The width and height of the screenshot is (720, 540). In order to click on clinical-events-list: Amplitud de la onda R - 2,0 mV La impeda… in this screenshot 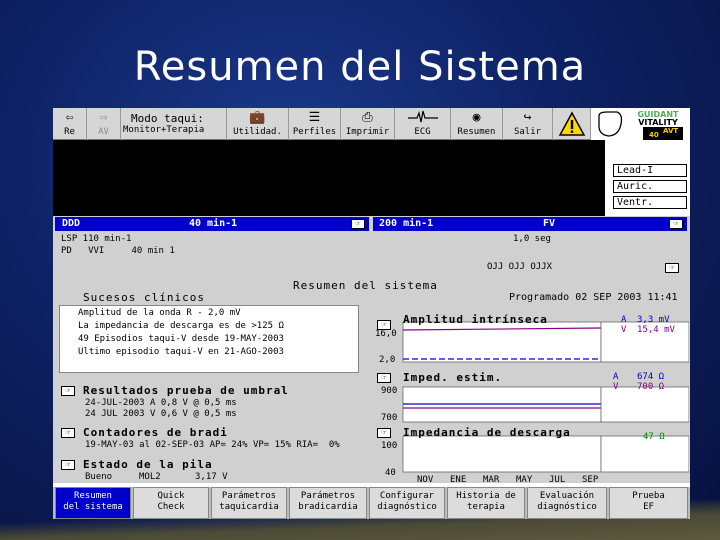, I will do `click(209, 339)`.